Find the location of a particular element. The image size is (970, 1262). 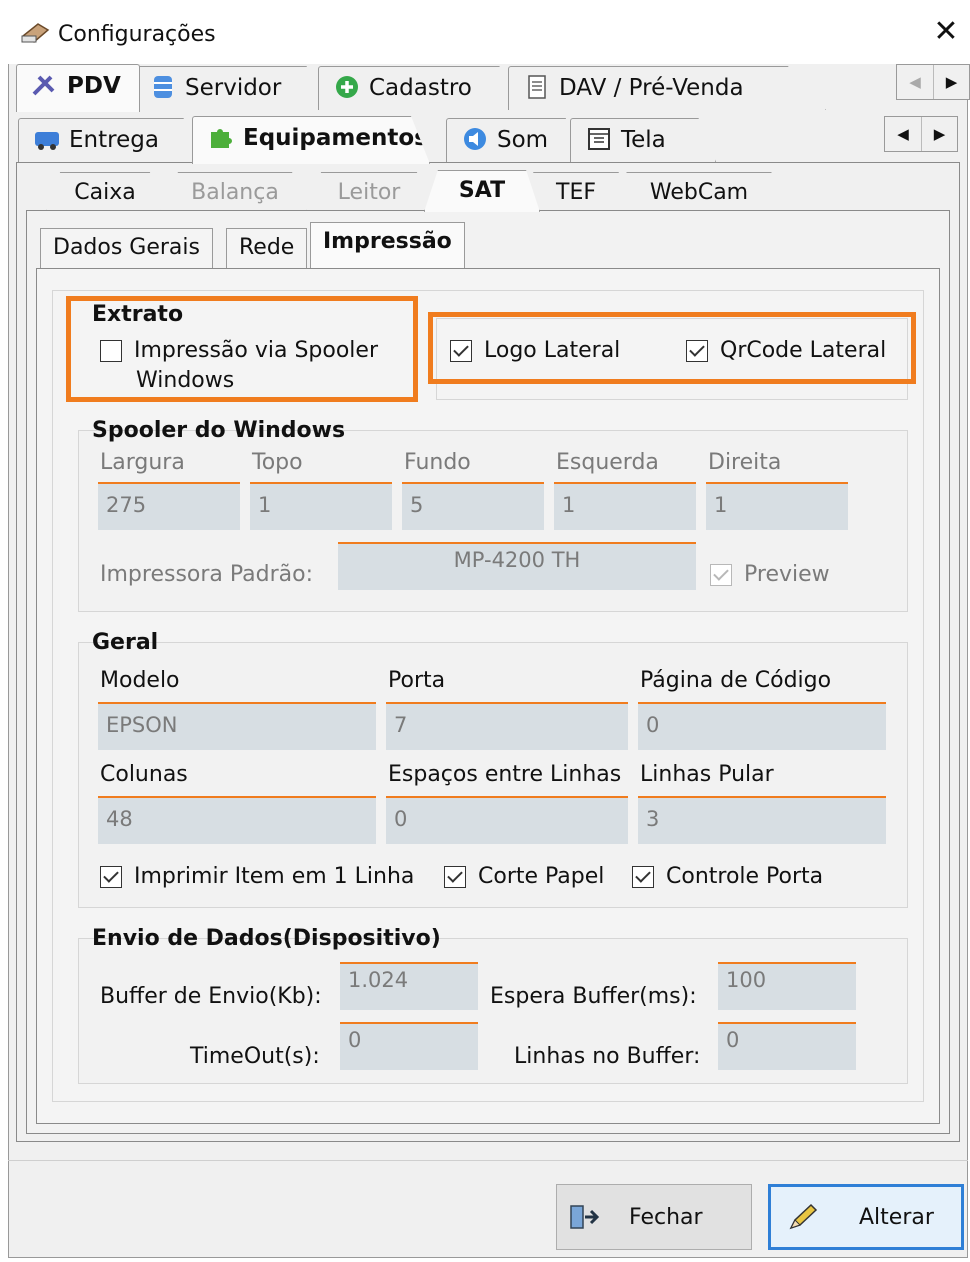

truck-icon is located at coordinates (47, 141).